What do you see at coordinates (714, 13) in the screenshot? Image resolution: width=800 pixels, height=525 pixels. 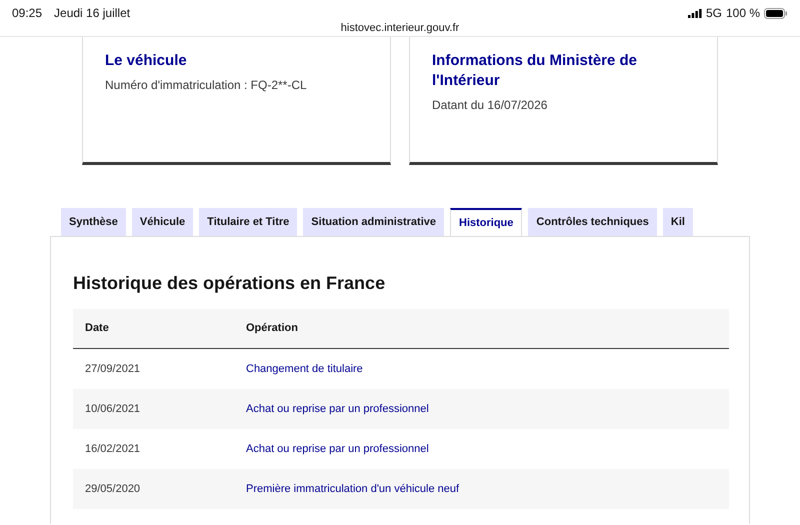 I see `network-label: 5G` at bounding box center [714, 13].